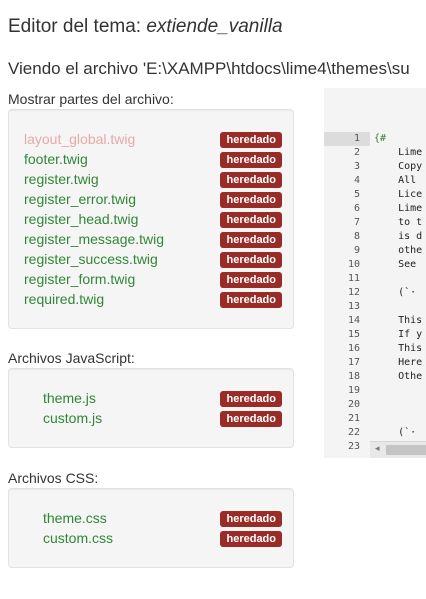 The image size is (426, 599). I want to click on code-line: to t, so click(400, 223).